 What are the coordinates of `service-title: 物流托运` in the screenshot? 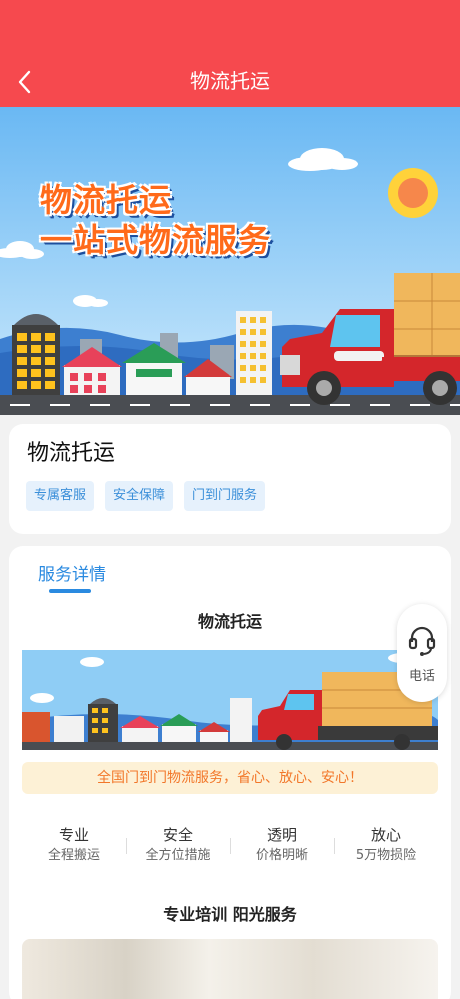 It's located at (71, 453).